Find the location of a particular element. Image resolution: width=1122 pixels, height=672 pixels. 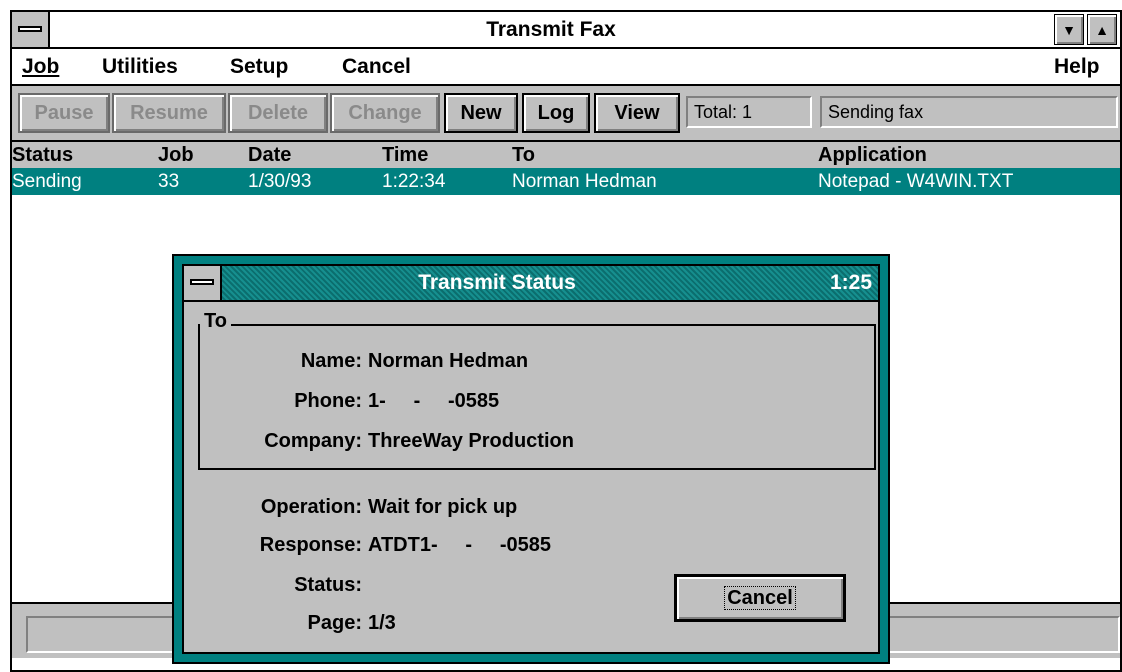

page-value: 1/3 is located at coordinates (382, 623).